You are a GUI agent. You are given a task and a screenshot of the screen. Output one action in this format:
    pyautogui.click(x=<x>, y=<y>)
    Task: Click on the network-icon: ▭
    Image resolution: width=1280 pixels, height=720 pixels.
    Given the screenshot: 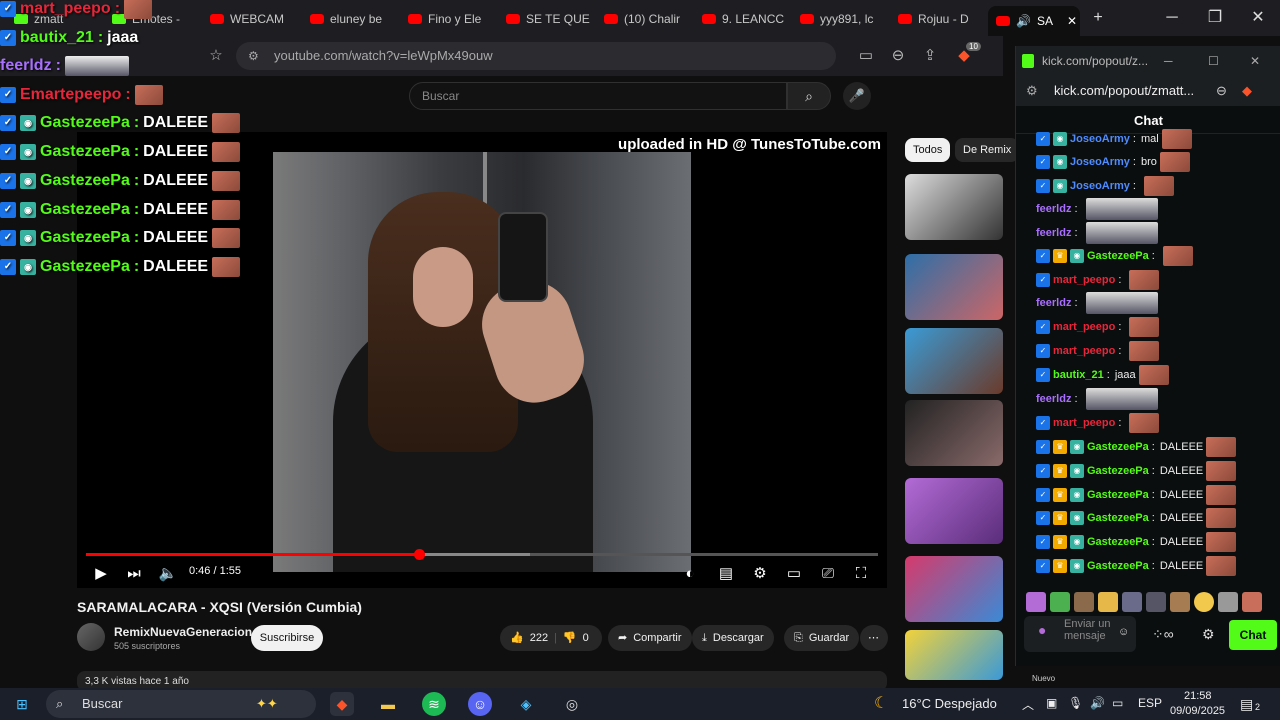 What is the action you would take?
    pyautogui.click(x=1117, y=703)
    